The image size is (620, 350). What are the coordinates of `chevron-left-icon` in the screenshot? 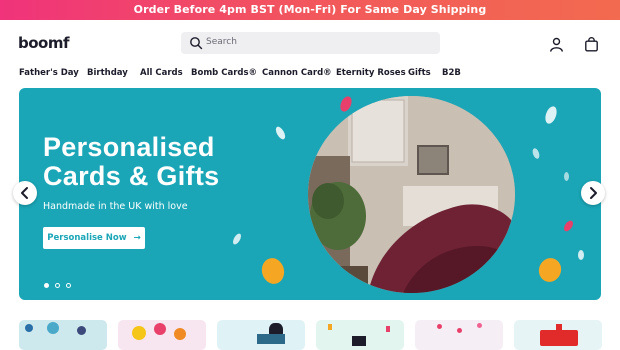 It's located at (24, 193).